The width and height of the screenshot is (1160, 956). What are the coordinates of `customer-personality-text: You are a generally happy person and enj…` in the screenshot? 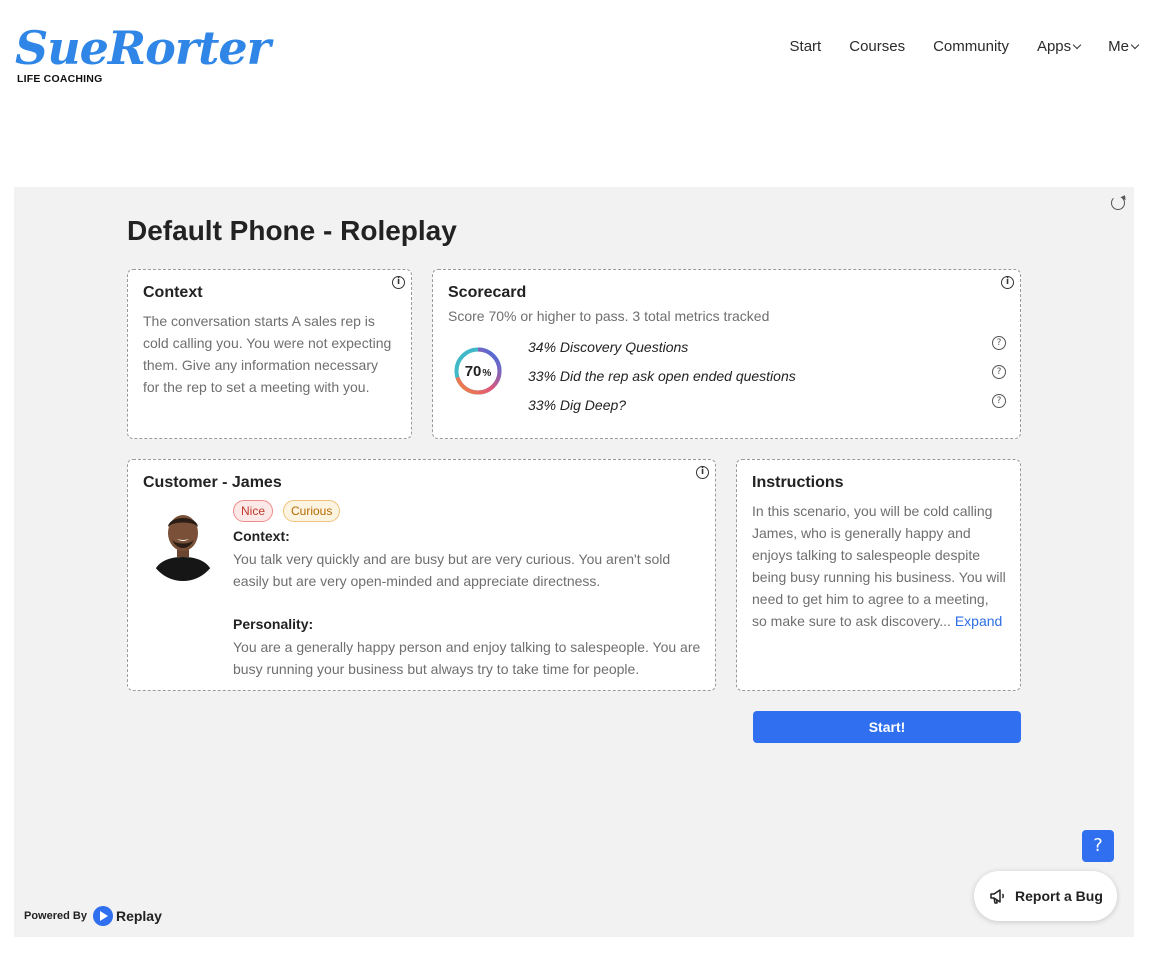 It's located at (467, 658).